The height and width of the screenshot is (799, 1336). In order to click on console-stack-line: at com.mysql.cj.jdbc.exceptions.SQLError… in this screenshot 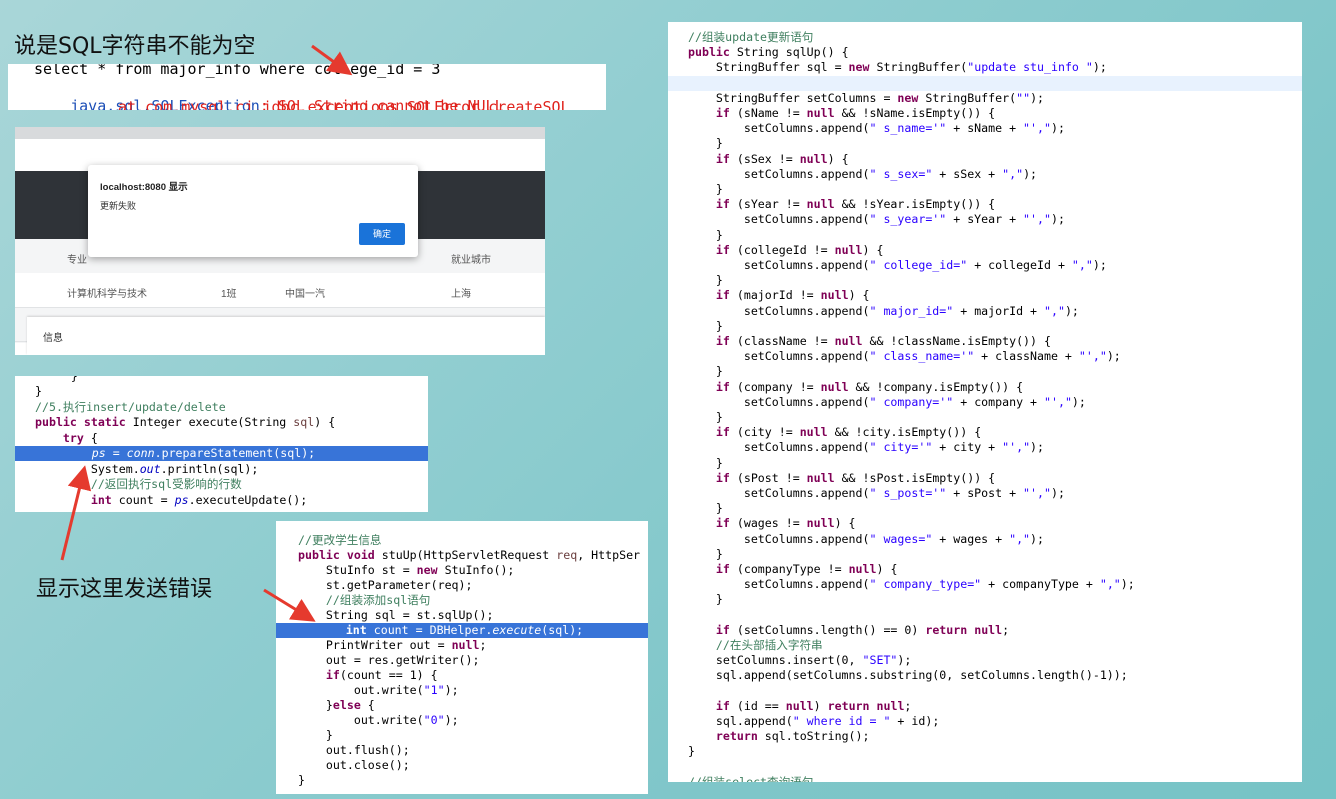, I will do `click(344, 104)`.